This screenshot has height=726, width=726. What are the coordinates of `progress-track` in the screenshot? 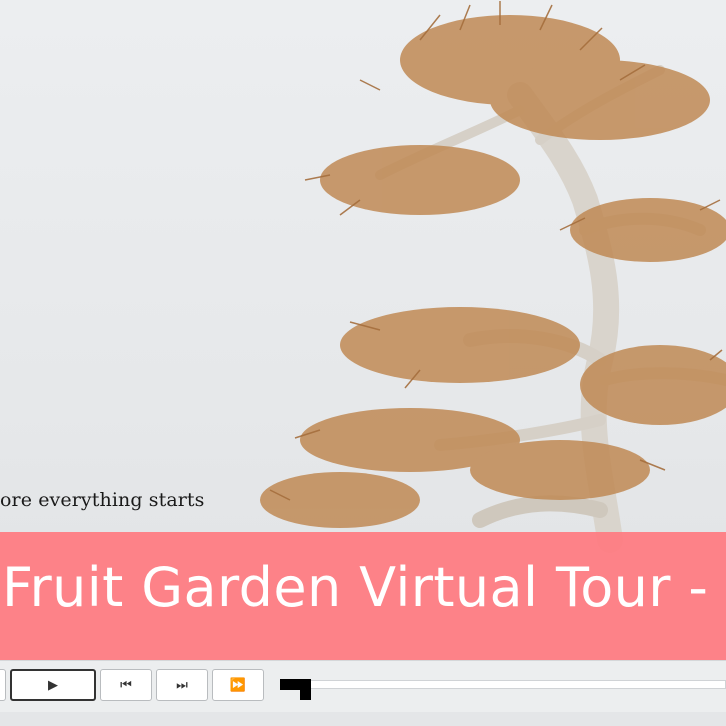 It's located at (503, 684).